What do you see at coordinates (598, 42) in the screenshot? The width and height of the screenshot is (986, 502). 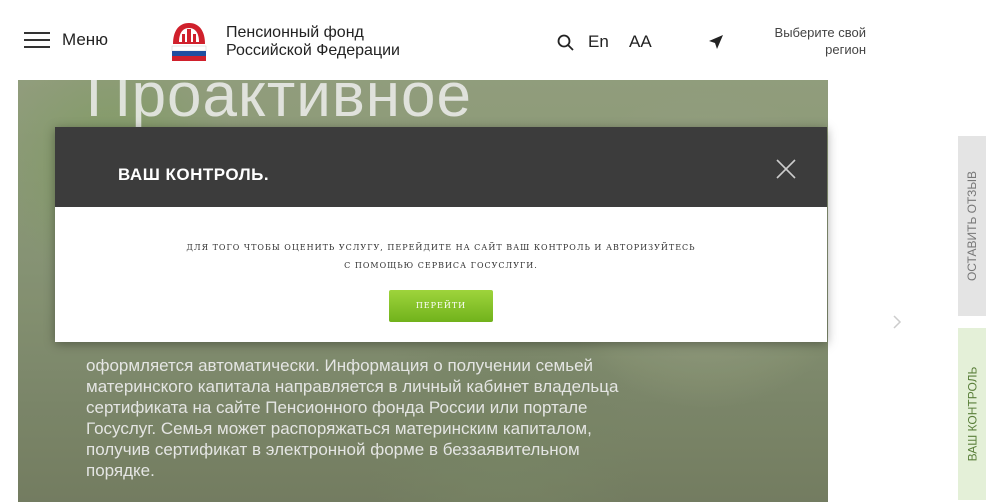 I see `language-switch: En` at bounding box center [598, 42].